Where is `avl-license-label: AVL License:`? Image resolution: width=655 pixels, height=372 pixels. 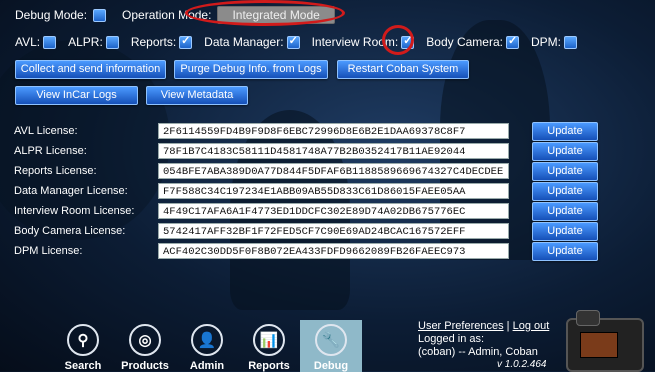
avl-license-label: AVL License: is located at coordinates (46, 131).